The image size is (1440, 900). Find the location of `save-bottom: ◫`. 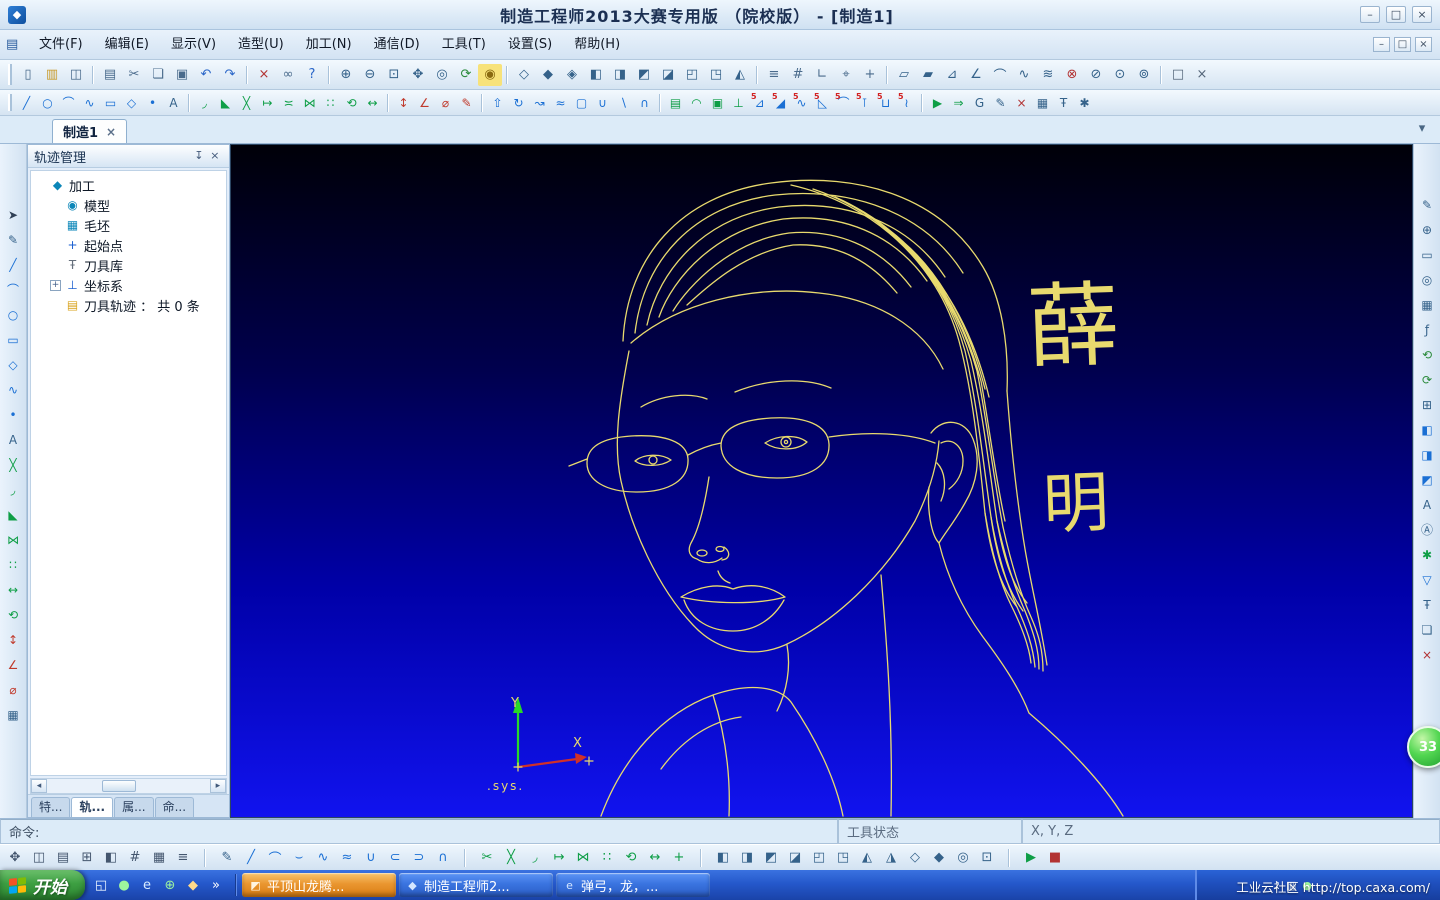

save-bottom: ◫ is located at coordinates (39, 858).